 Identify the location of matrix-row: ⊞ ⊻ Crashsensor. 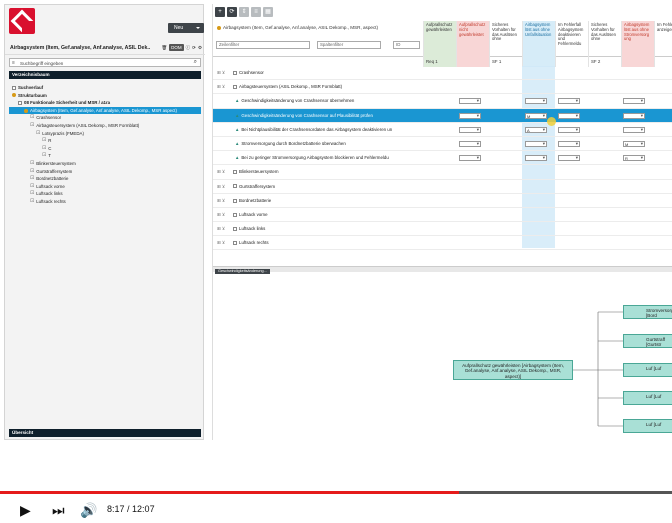
(442, 73).